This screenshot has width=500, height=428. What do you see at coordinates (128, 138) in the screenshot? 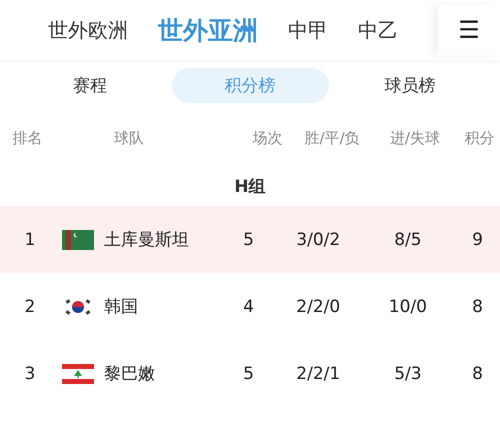
I see `column-header: 球队` at bounding box center [128, 138].